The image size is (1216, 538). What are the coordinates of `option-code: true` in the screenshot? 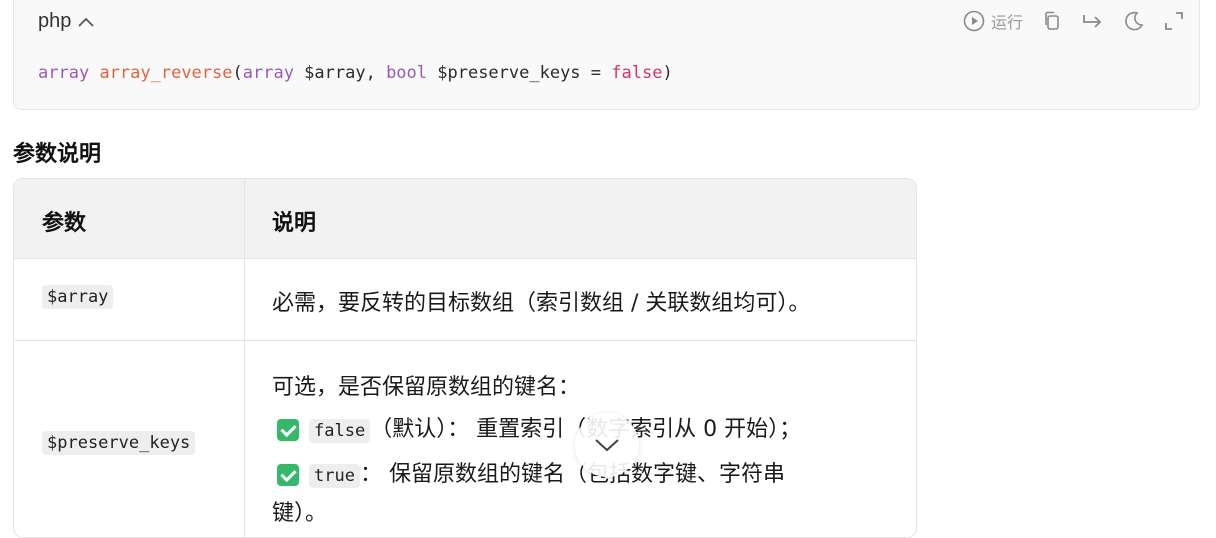 It's located at (334, 476).